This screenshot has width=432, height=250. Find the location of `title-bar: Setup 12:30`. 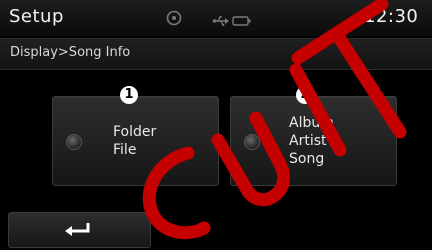

title-bar: Setup 12:30 is located at coordinates (216, 18).